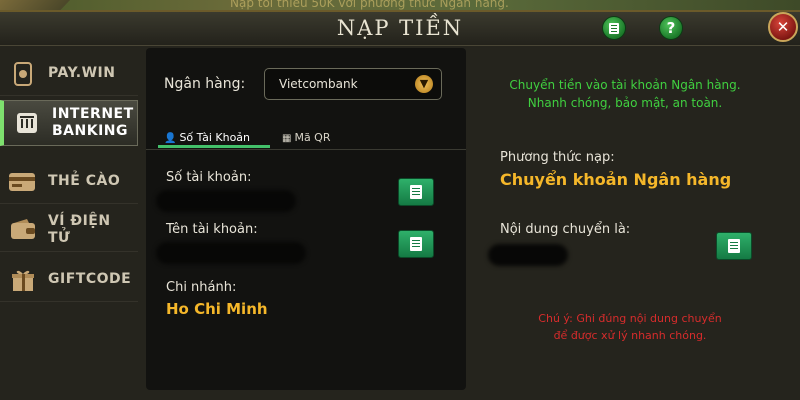 This screenshot has width=800, height=400. What do you see at coordinates (783, 27) in the screenshot?
I see `close-button: ✕` at bounding box center [783, 27].